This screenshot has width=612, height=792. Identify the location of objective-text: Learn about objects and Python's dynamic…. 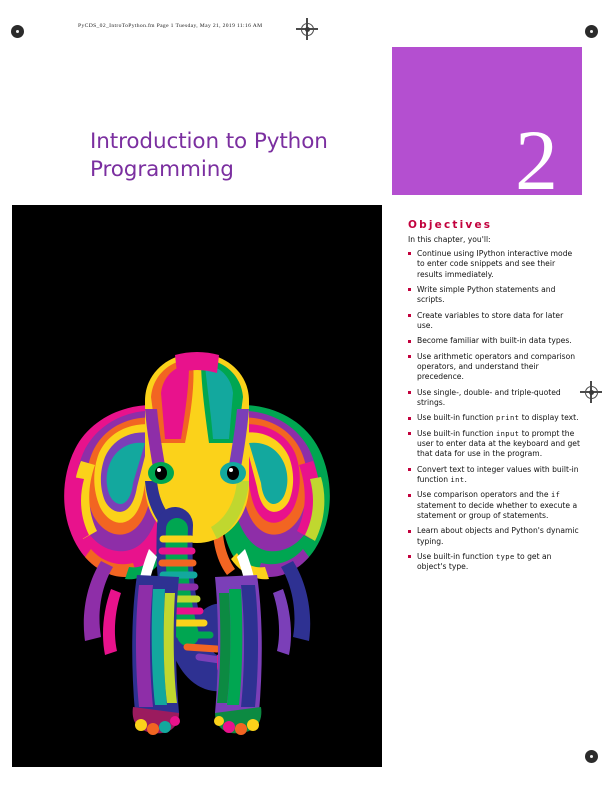
(498, 536).